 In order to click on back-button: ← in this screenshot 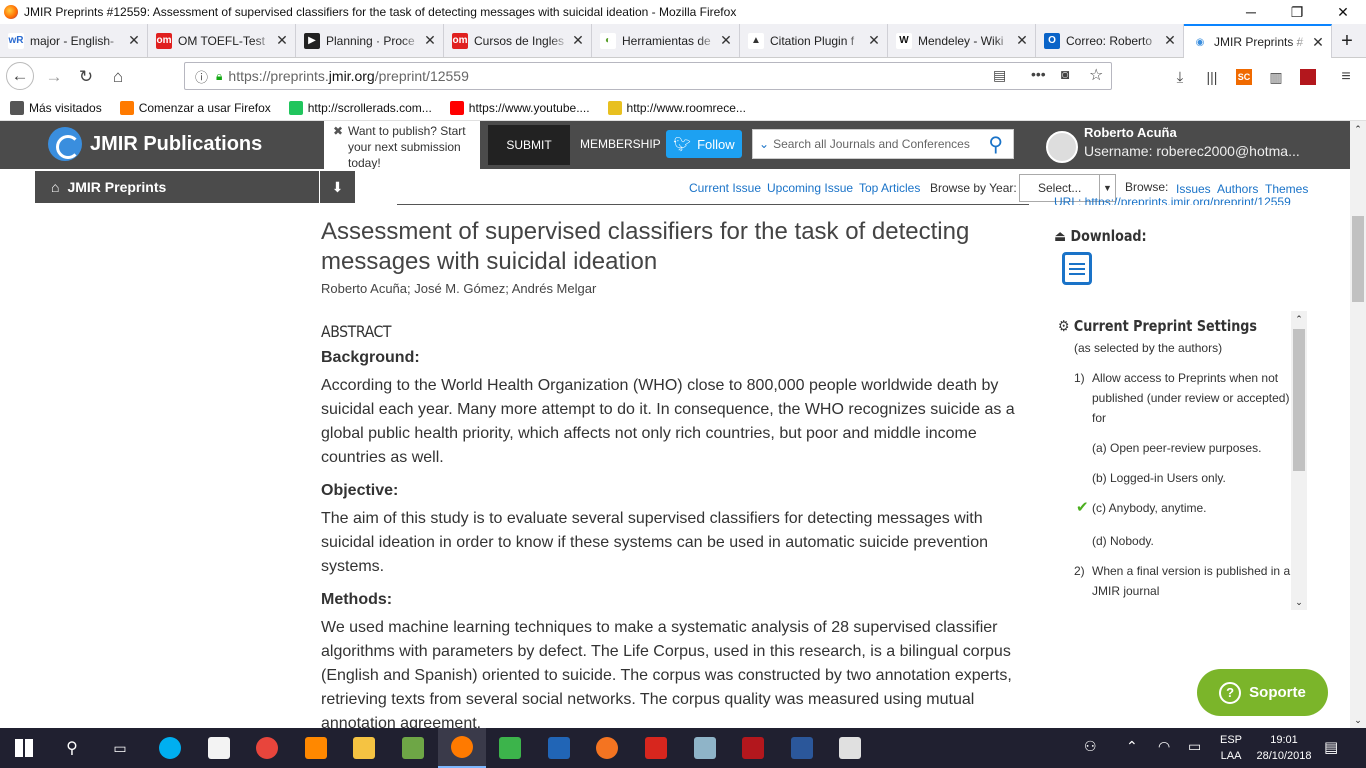, I will do `click(20, 76)`.